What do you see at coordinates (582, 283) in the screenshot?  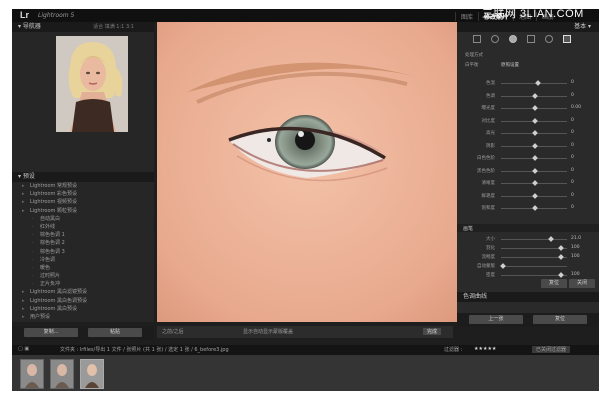 I see `close-button: 关闭` at bounding box center [582, 283].